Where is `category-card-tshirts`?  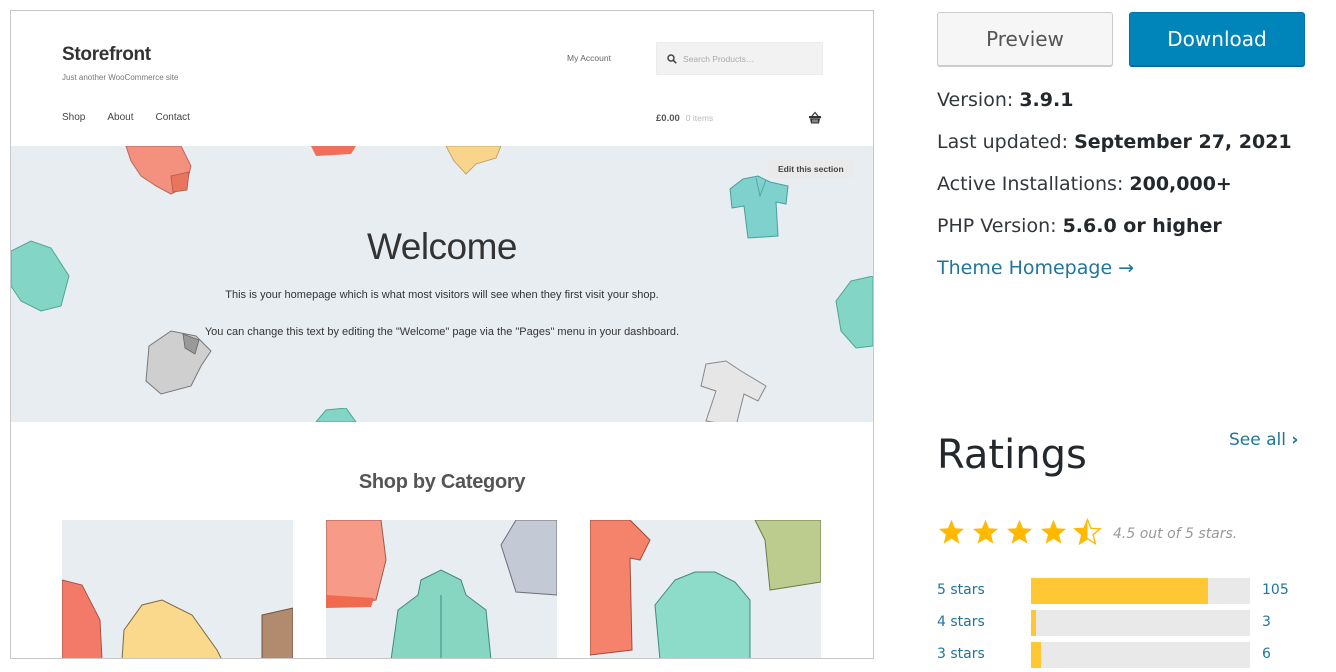
category-card-tshirts is located at coordinates (705, 589).